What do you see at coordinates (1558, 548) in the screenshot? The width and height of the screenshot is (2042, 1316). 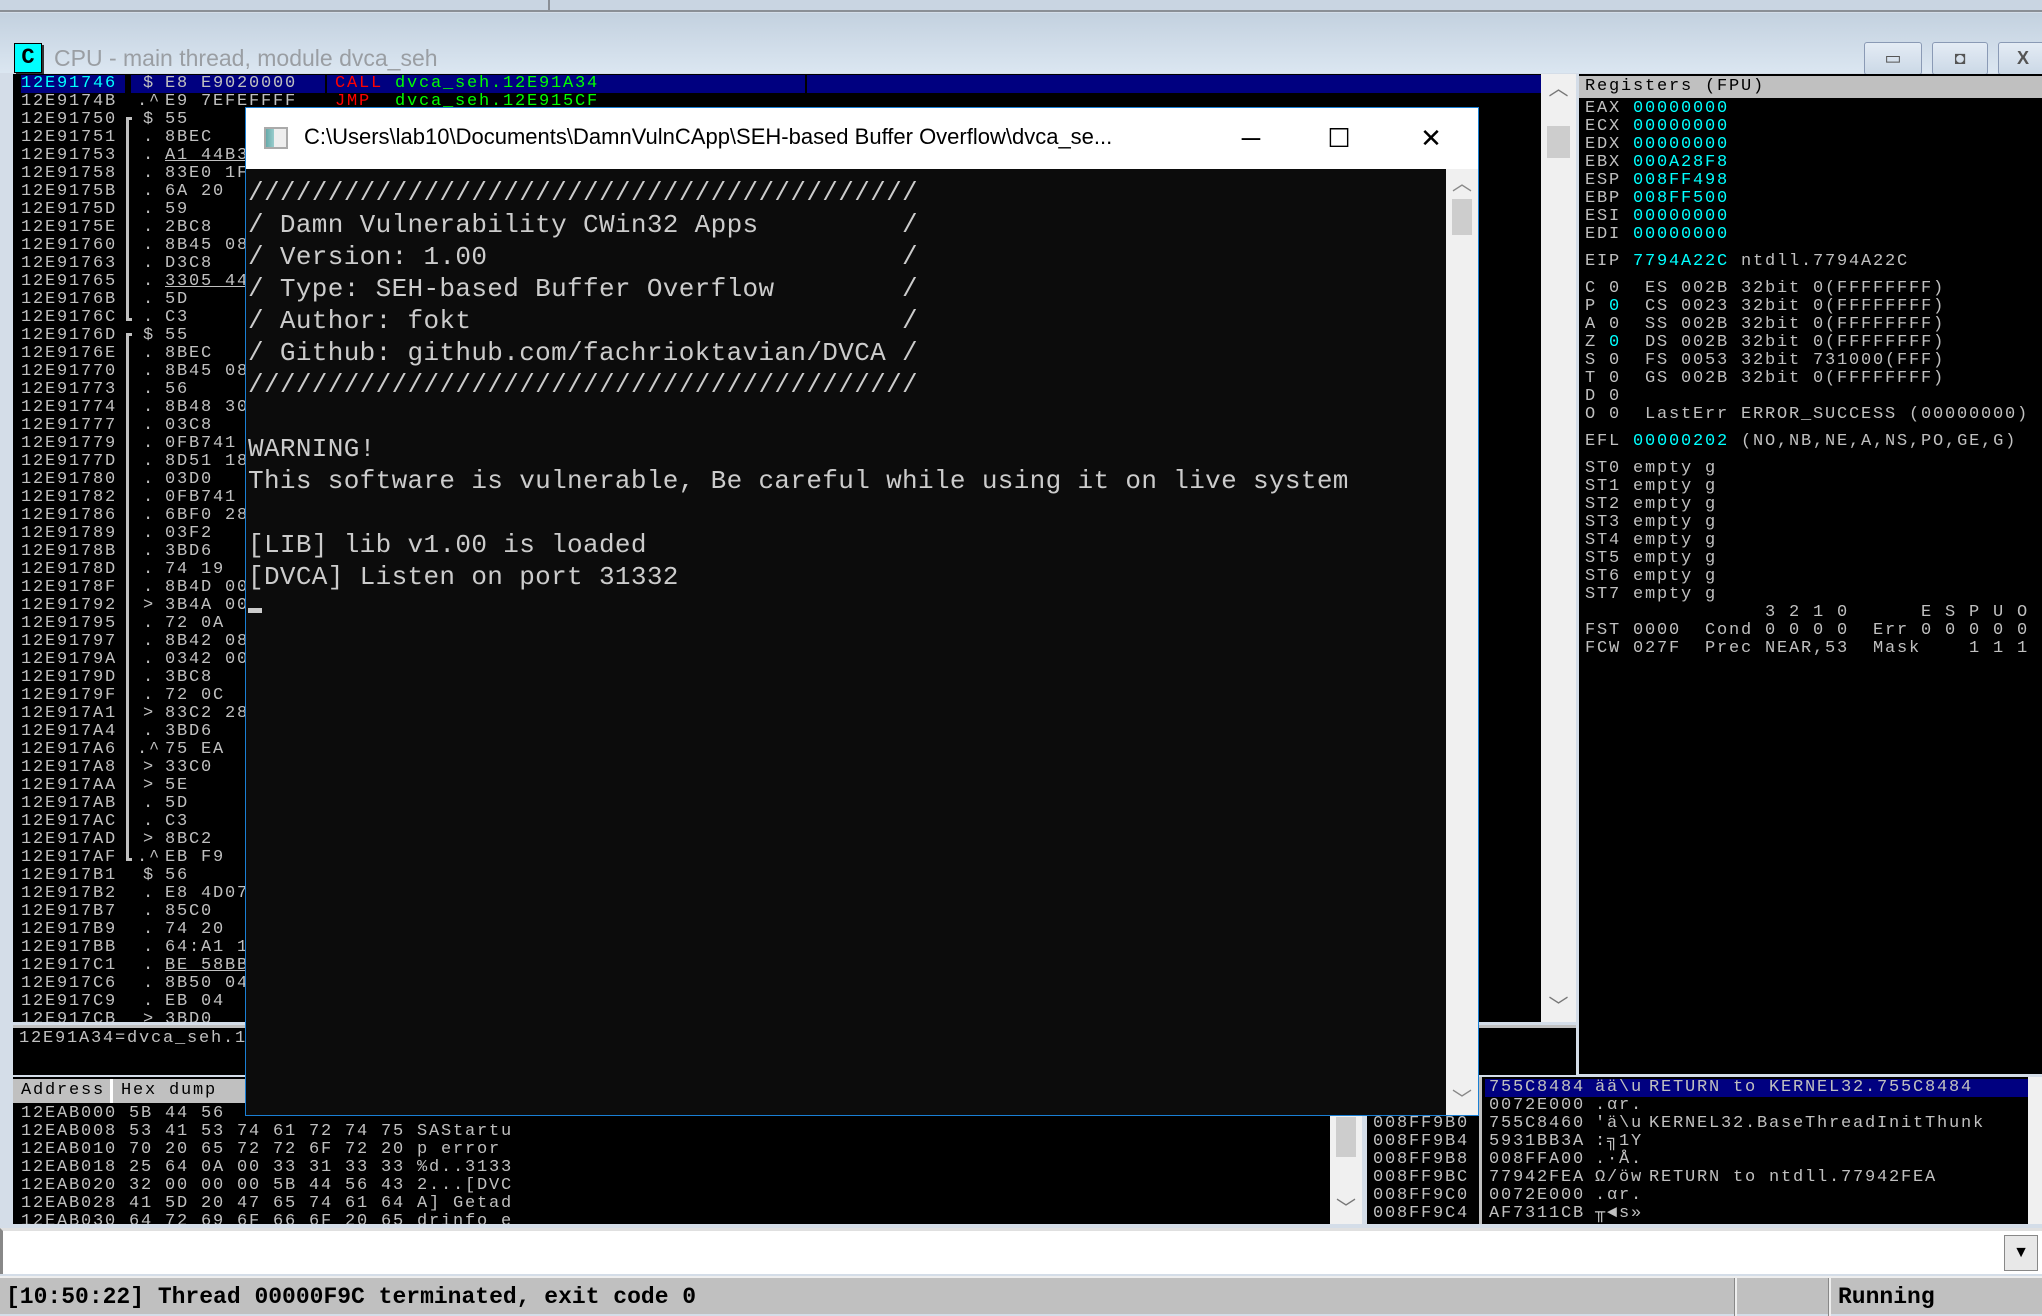 I see `disassembly-scrollbar: ︿ ﹀` at bounding box center [1558, 548].